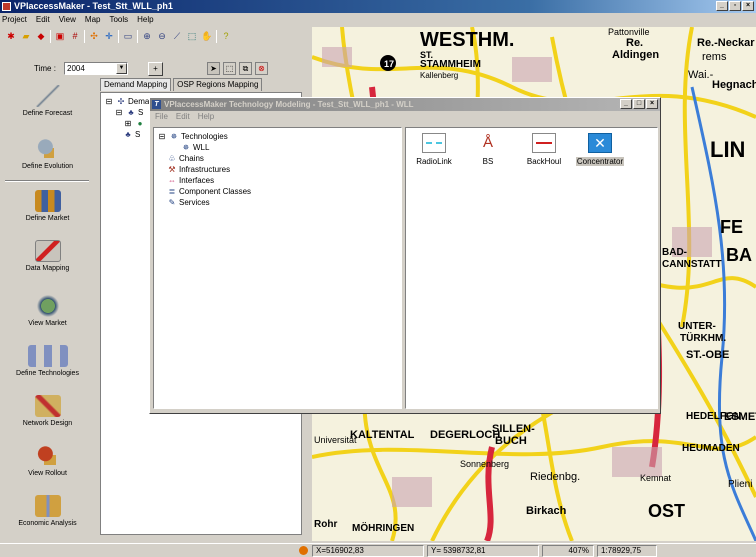 This screenshot has height=557, width=756. What do you see at coordinates (335, 440) in the screenshot?
I see `map-label: Universität` at bounding box center [335, 440].